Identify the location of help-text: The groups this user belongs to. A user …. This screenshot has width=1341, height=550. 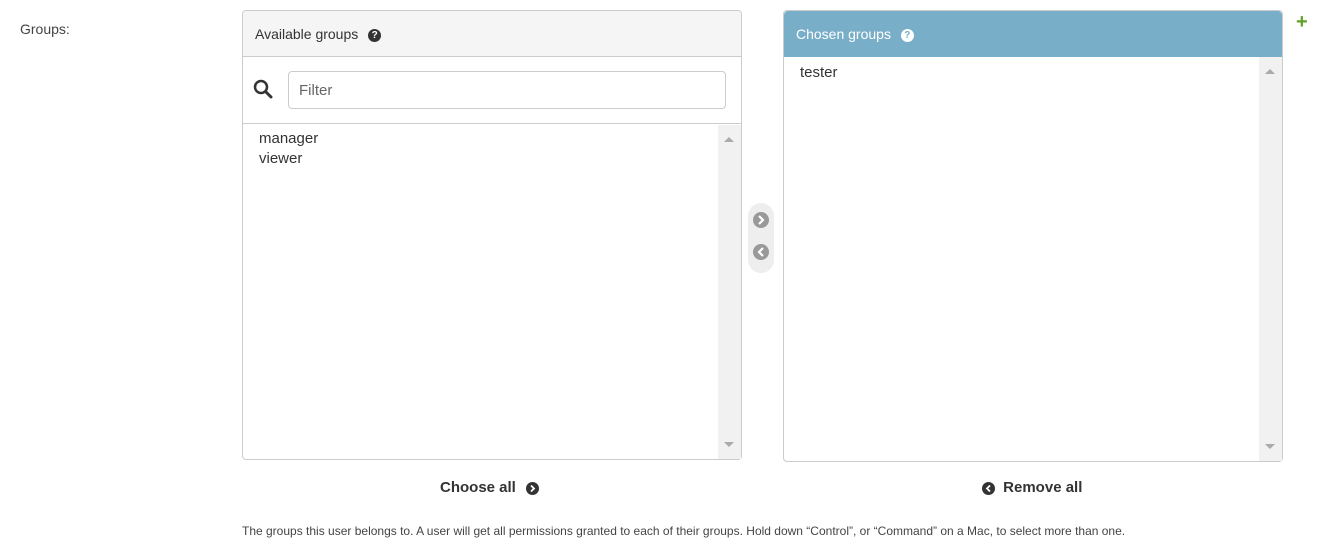
(684, 531).